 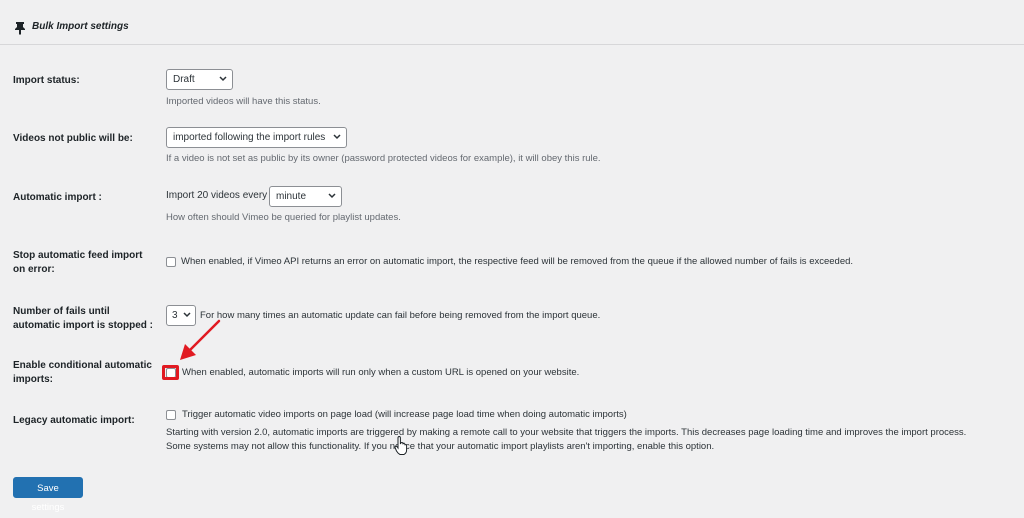 What do you see at coordinates (34, 269) in the screenshot?
I see `stop-on-error-label-line2: on error:` at bounding box center [34, 269].